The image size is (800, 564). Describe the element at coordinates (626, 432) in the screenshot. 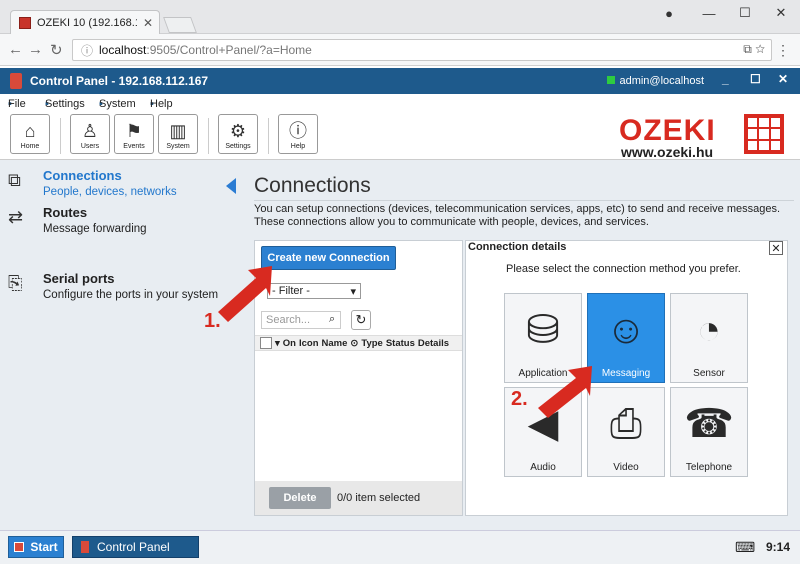

I see `tile-video: ⎙ Video` at that location.